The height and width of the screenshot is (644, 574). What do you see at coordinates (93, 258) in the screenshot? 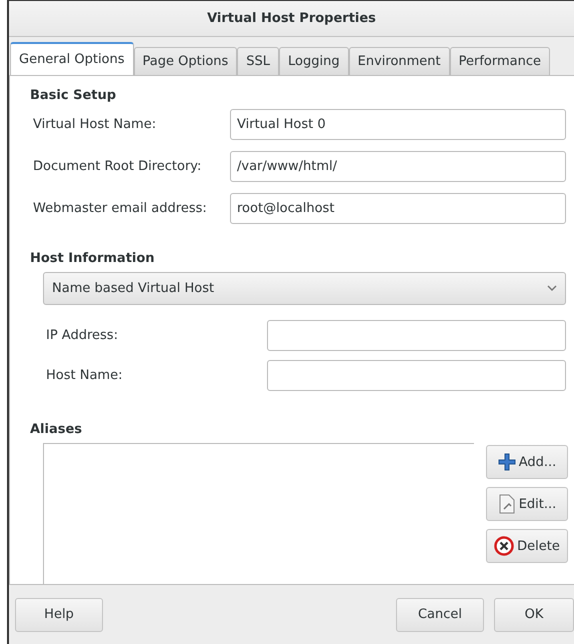
I see `section-heading: Host Information` at bounding box center [93, 258].